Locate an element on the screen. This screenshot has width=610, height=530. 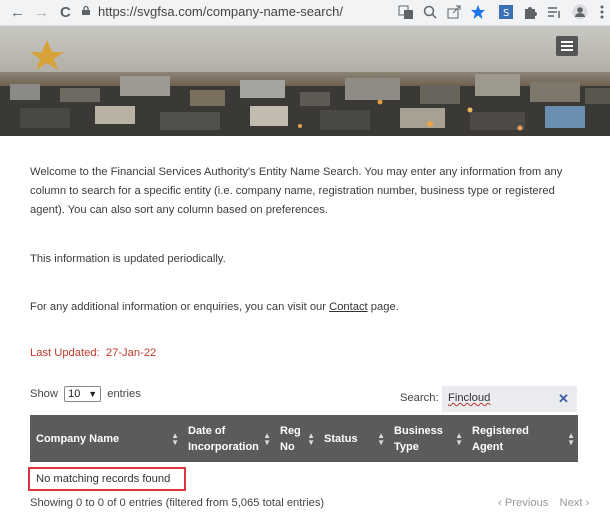
last-updated: Last Updated: 27-Jan-22 is located at coordinates (93, 353).